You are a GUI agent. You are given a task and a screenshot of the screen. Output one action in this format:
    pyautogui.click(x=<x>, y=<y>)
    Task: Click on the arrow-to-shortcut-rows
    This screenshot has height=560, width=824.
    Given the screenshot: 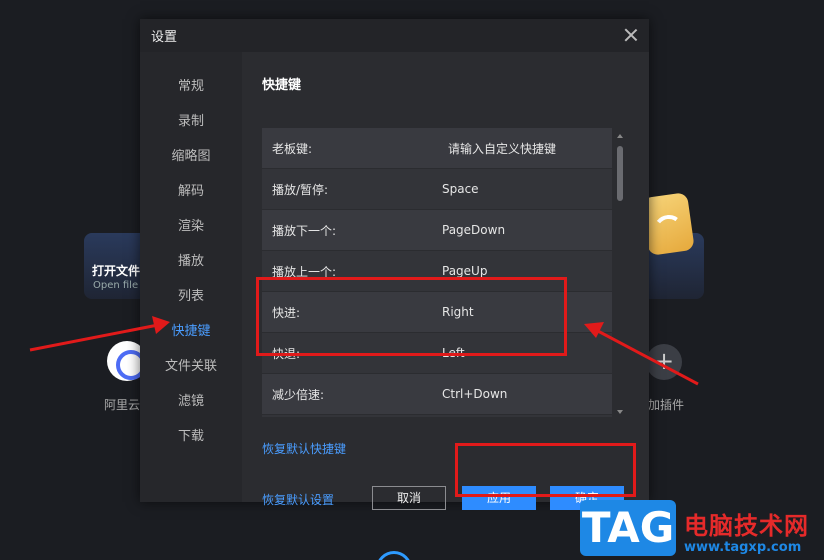 What is the action you would take?
    pyautogui.click(x=641, y=354)
    